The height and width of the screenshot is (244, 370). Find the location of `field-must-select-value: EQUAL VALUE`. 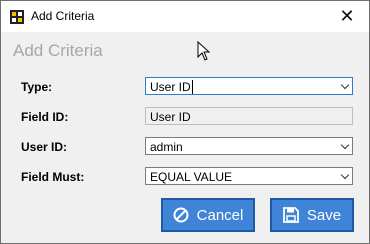

field-must-select-value: EQUAL VALUE is located at coordinates (191, 177).